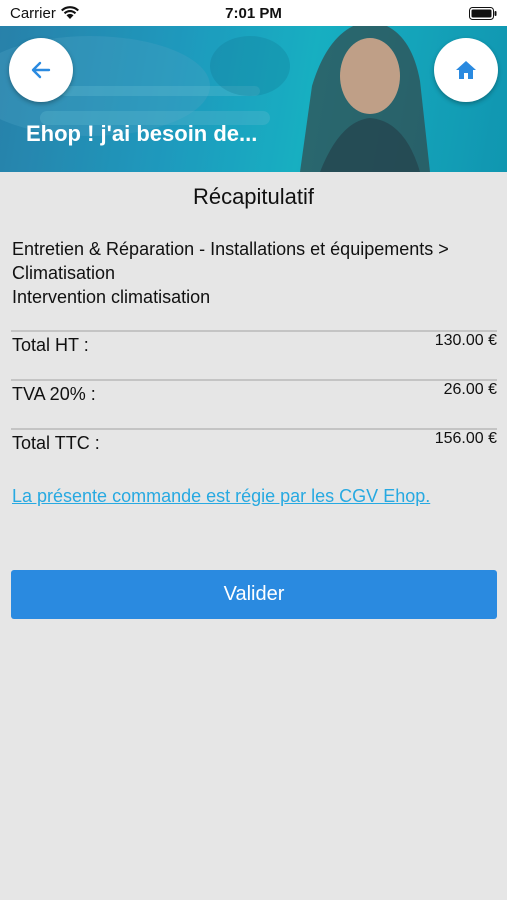  I want to click on tva-row: TVA 20% : 26.00 €, so click(254, 399).